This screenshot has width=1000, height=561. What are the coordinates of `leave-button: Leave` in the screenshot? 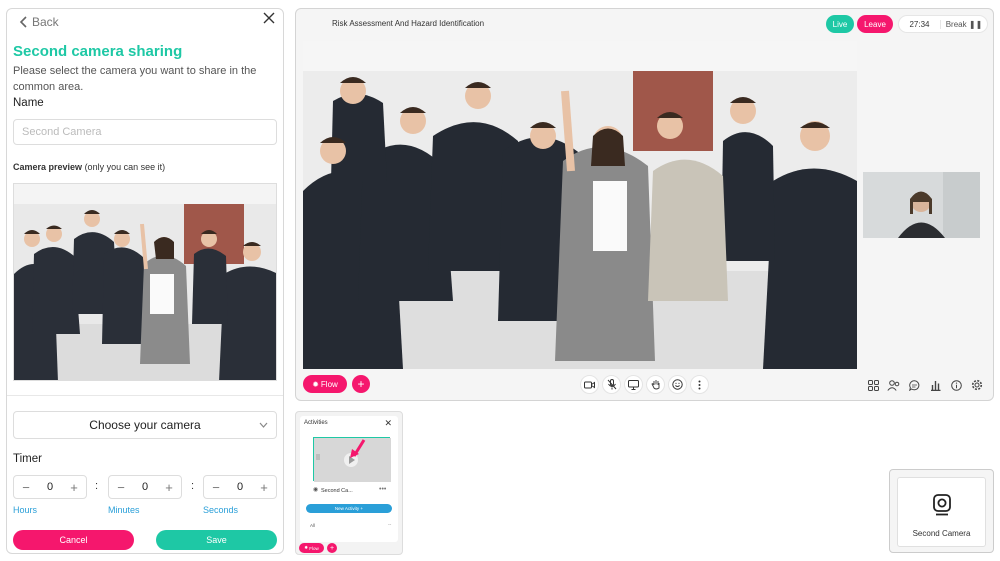 It's located at (875, 24).